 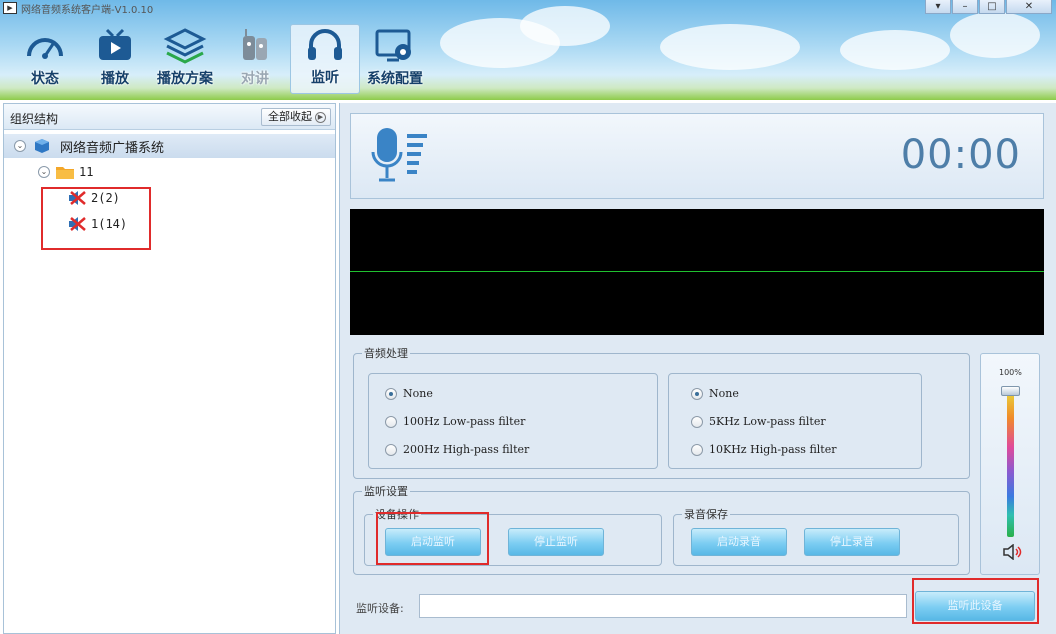 What do you see at coordinates (386, 353) in the screenshot?
I see `audio-processing-legend: 音频处理` at bounding box center [386, 353].